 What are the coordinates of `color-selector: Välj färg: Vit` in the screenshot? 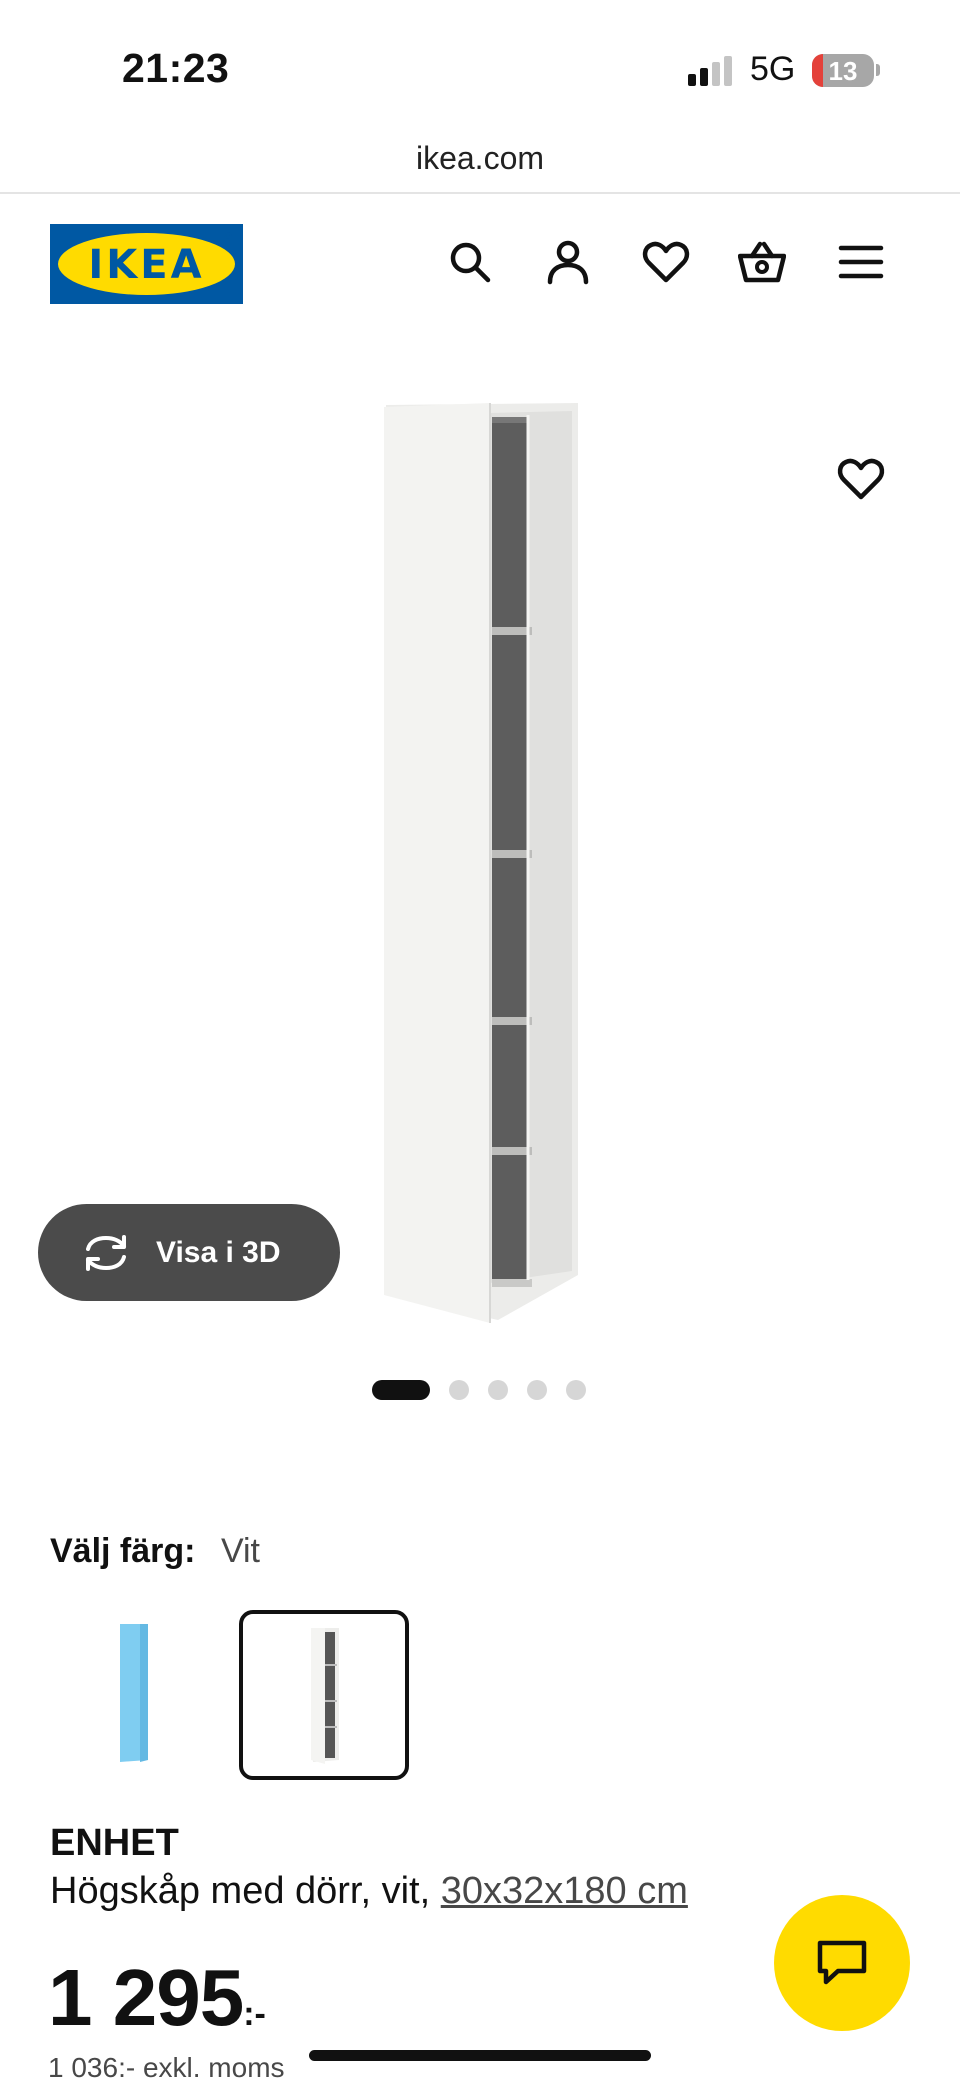 It's located at (155, 1551).